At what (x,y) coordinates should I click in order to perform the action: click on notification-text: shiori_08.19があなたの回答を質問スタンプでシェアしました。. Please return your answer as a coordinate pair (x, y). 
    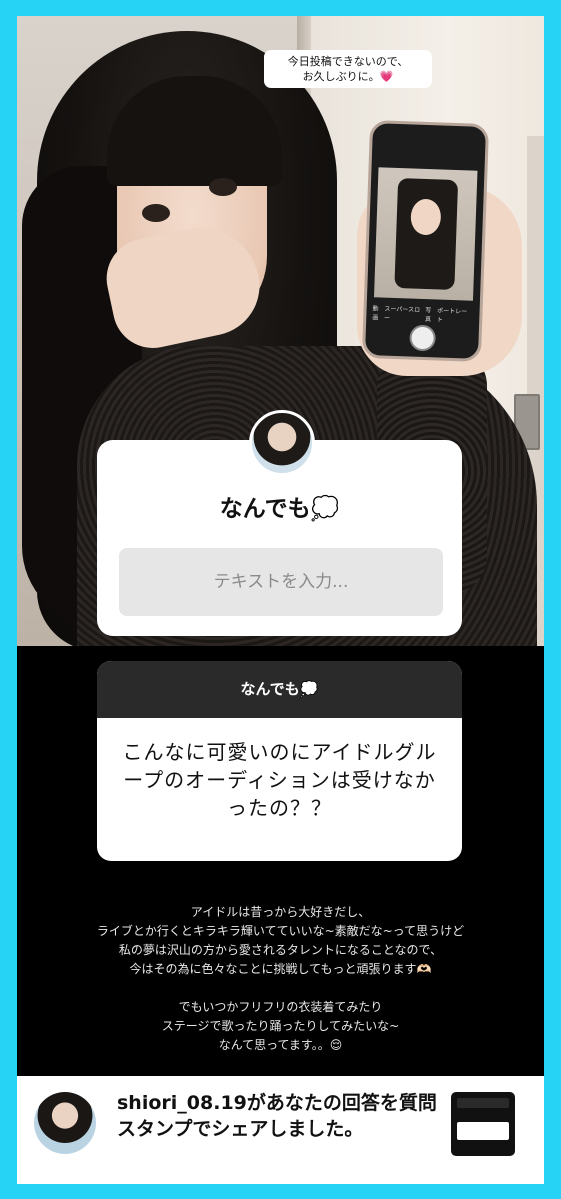
    Looking at the image, I should click on (277, 1116).